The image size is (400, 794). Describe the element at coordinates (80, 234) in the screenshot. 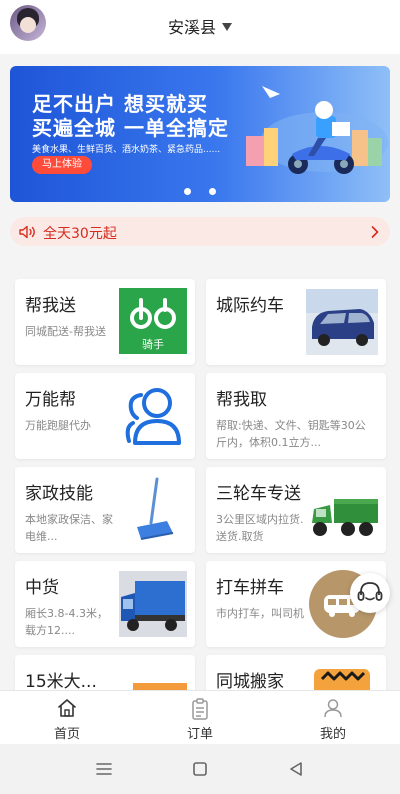

I see `notice-text: 全天30元起` at that location.